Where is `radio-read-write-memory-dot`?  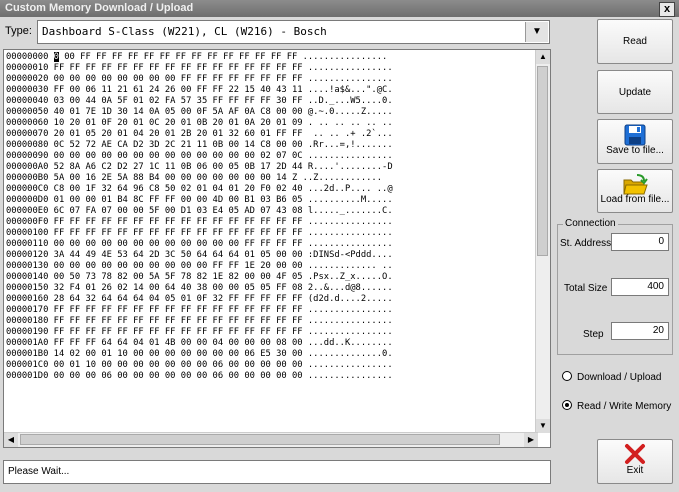 radio-read-write-memory-dot is located at coordinates (567, 405).